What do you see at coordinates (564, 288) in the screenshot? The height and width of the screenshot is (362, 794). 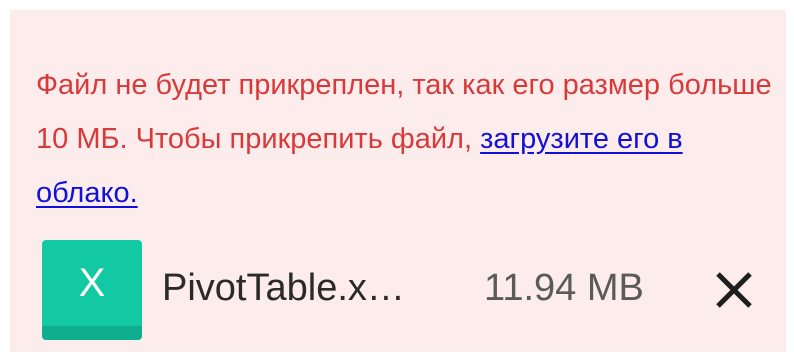 I see `attachment-file-size: 11.94 MB` at bounding box center [564, 288].